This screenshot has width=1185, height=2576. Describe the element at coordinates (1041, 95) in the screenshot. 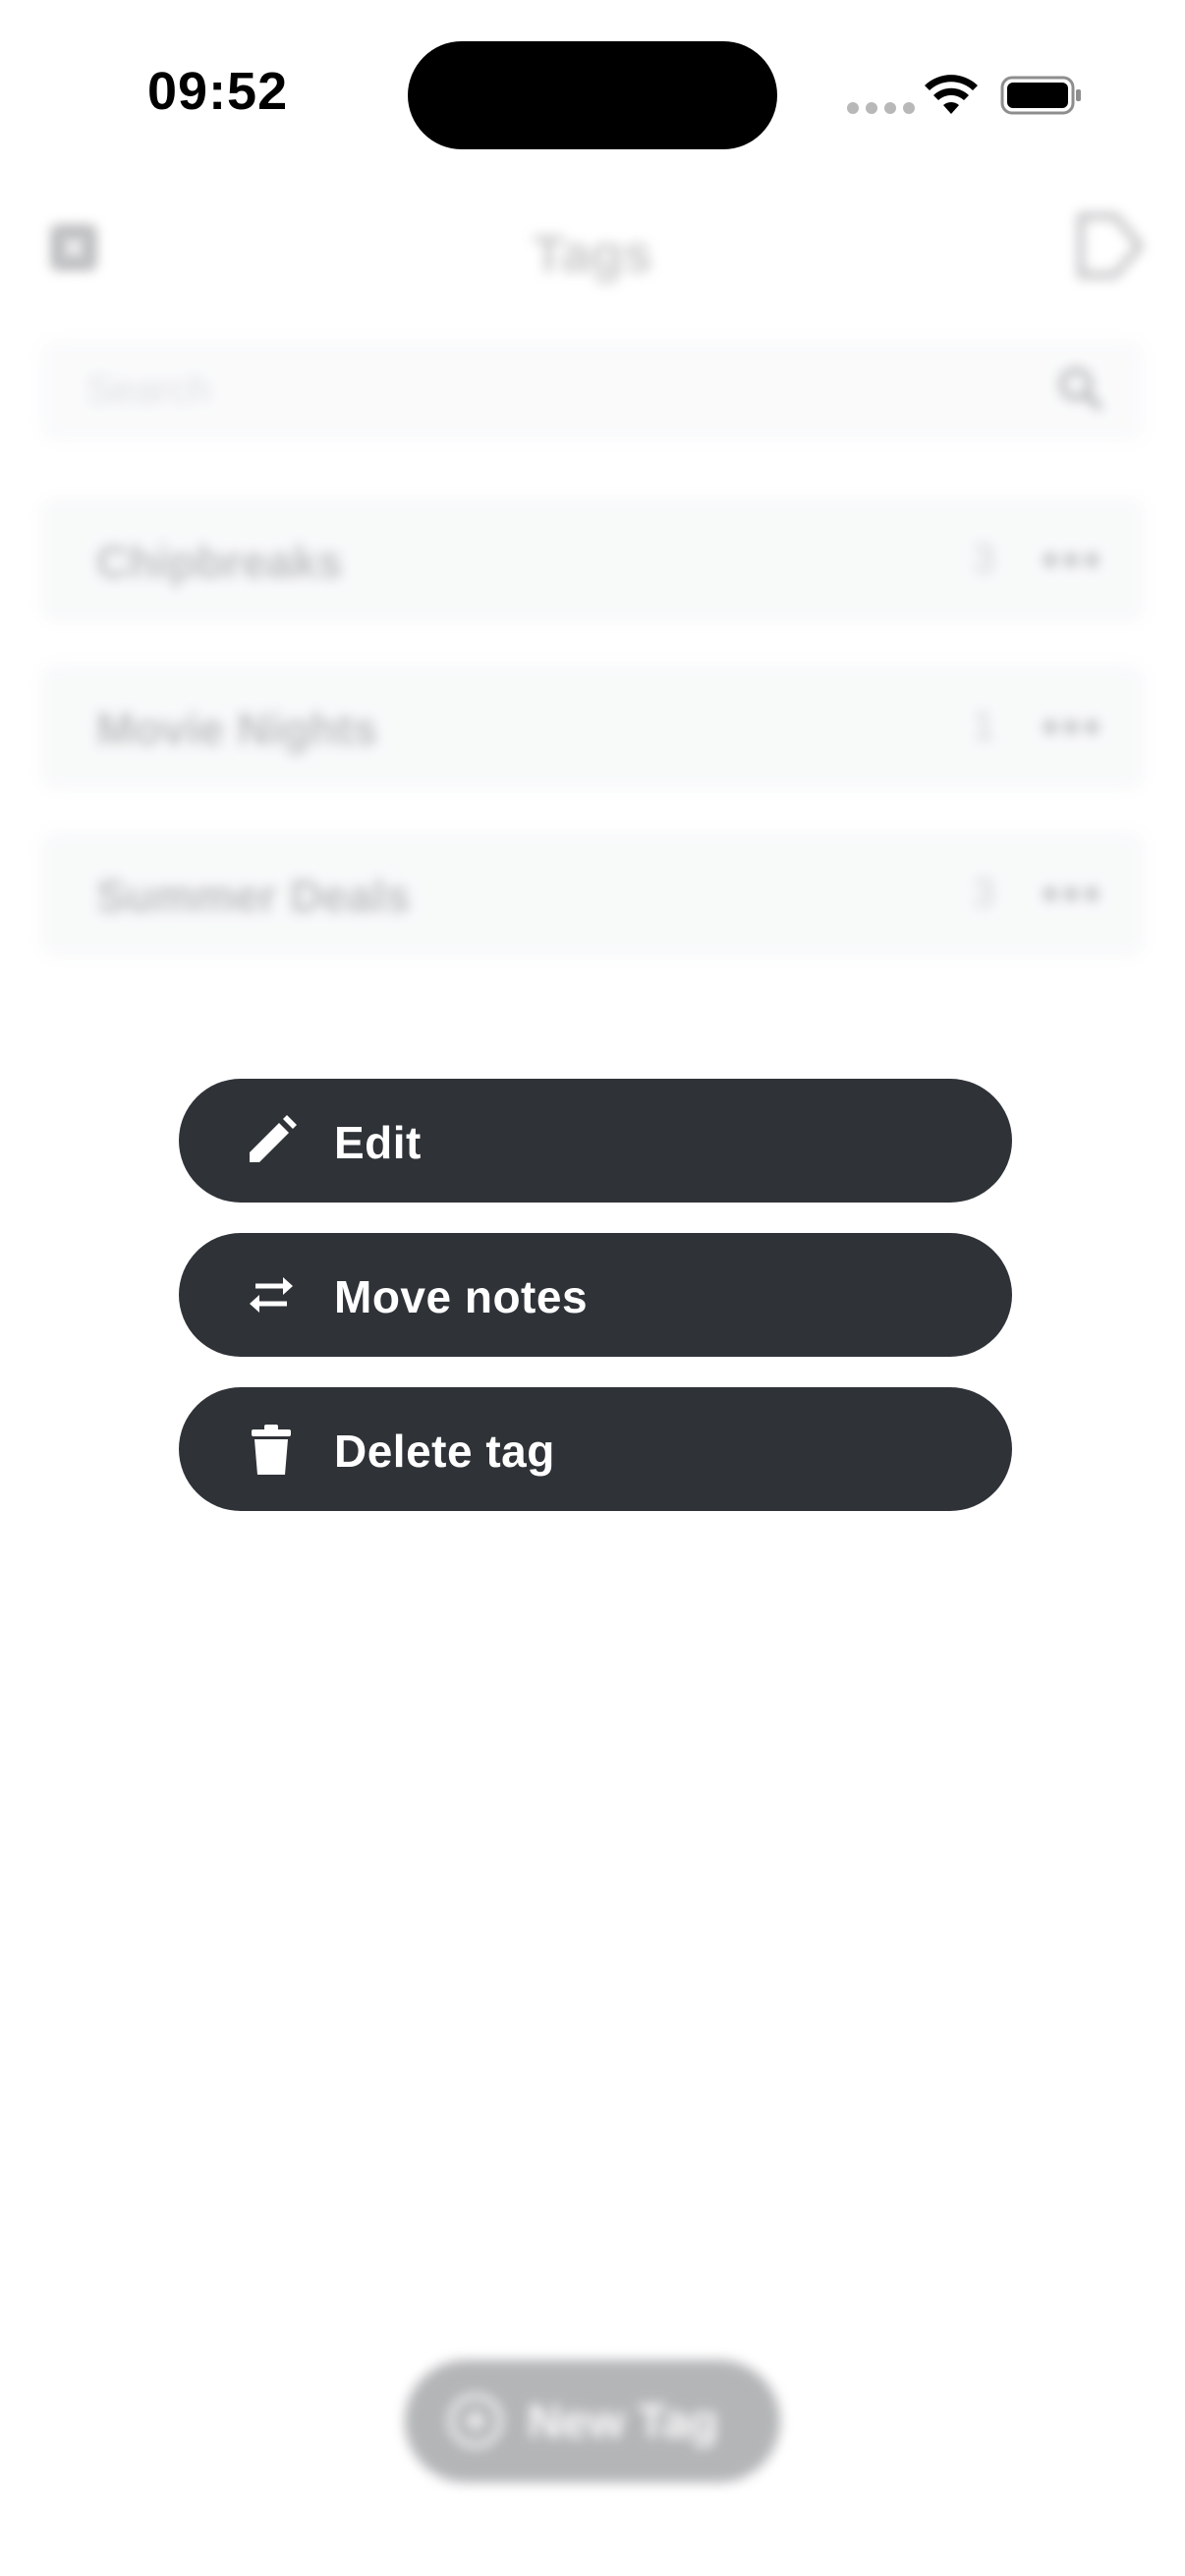

I see `battery-icon` at that location.